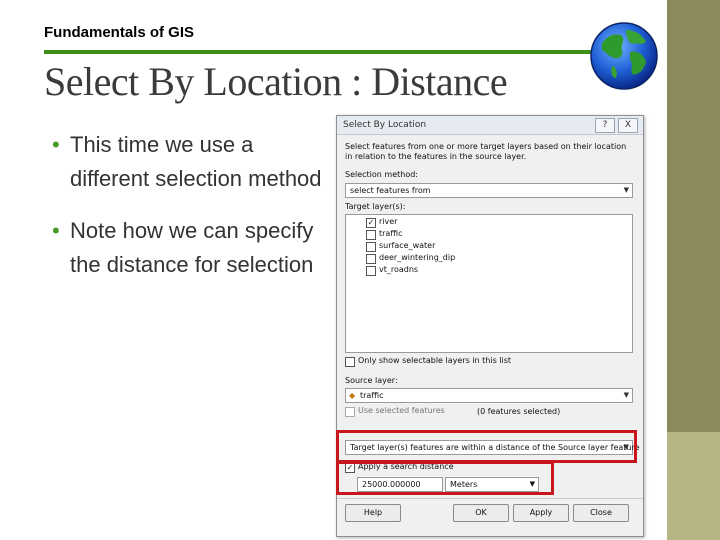 This screenshot has height=540, width=720. Describe the element at coordinates (385, 125) in the screenshot. I see `dialog-title: Select By Location` at that location.